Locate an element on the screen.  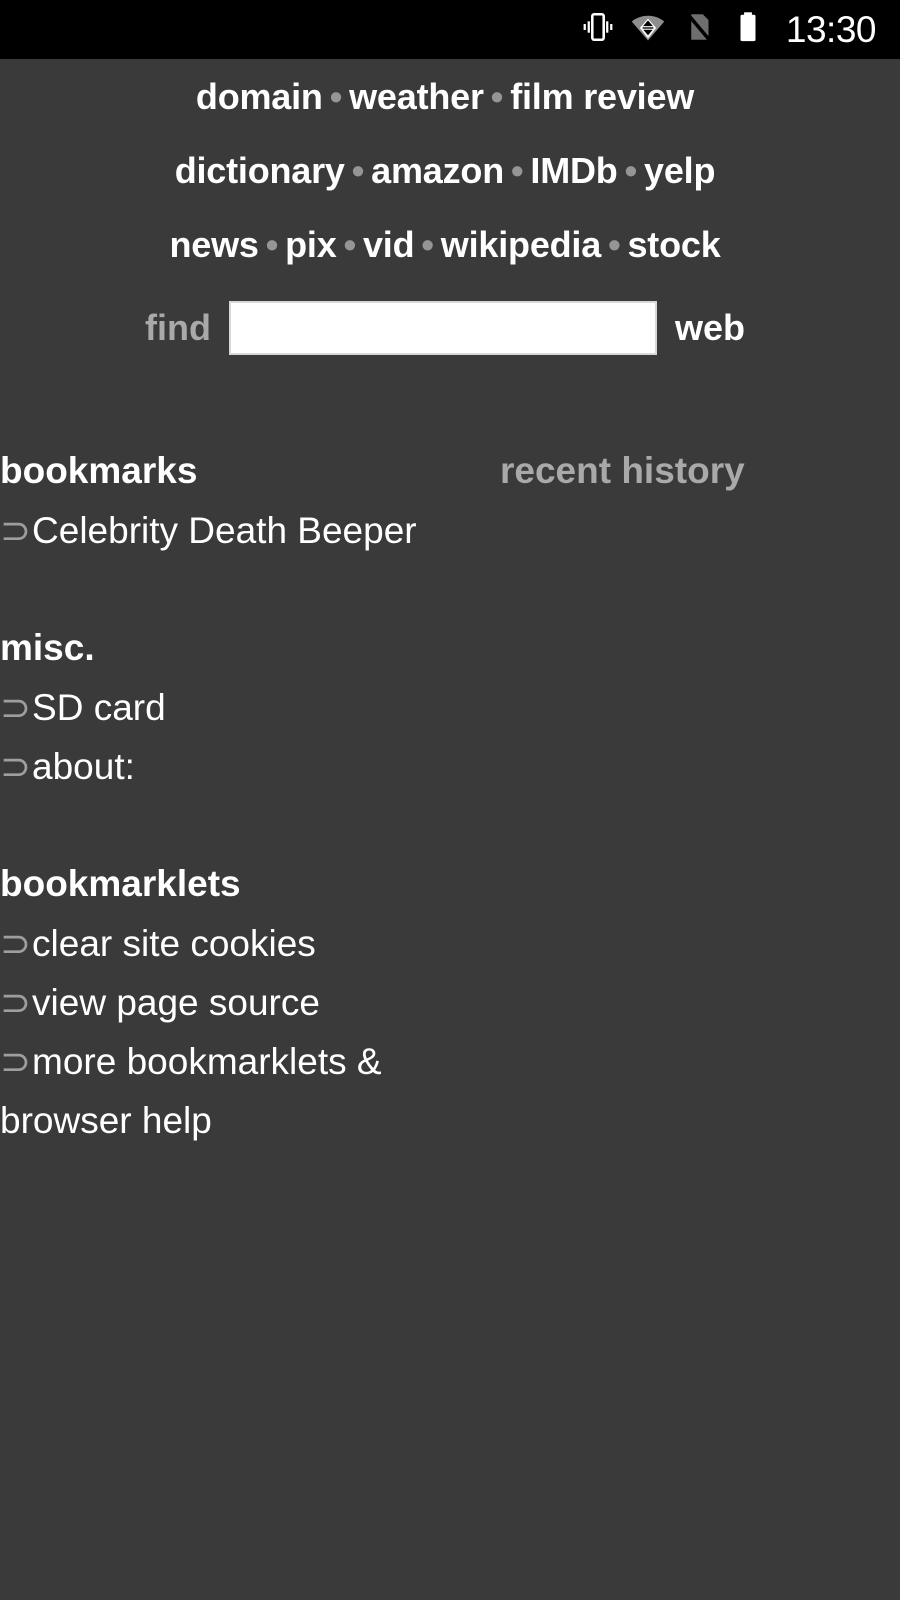
list-item: ⊃clear site cookies is located at coordinates (215, 943).